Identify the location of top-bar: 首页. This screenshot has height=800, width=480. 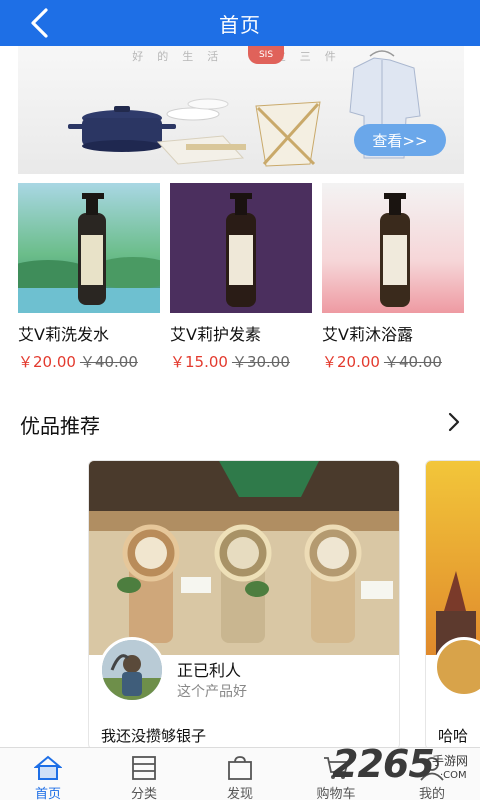
(240, 23).